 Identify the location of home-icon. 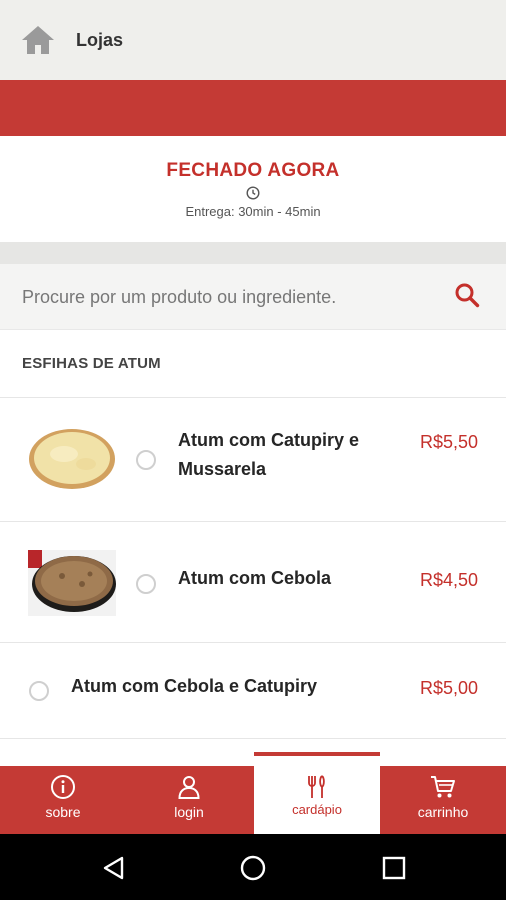
(38, 40).